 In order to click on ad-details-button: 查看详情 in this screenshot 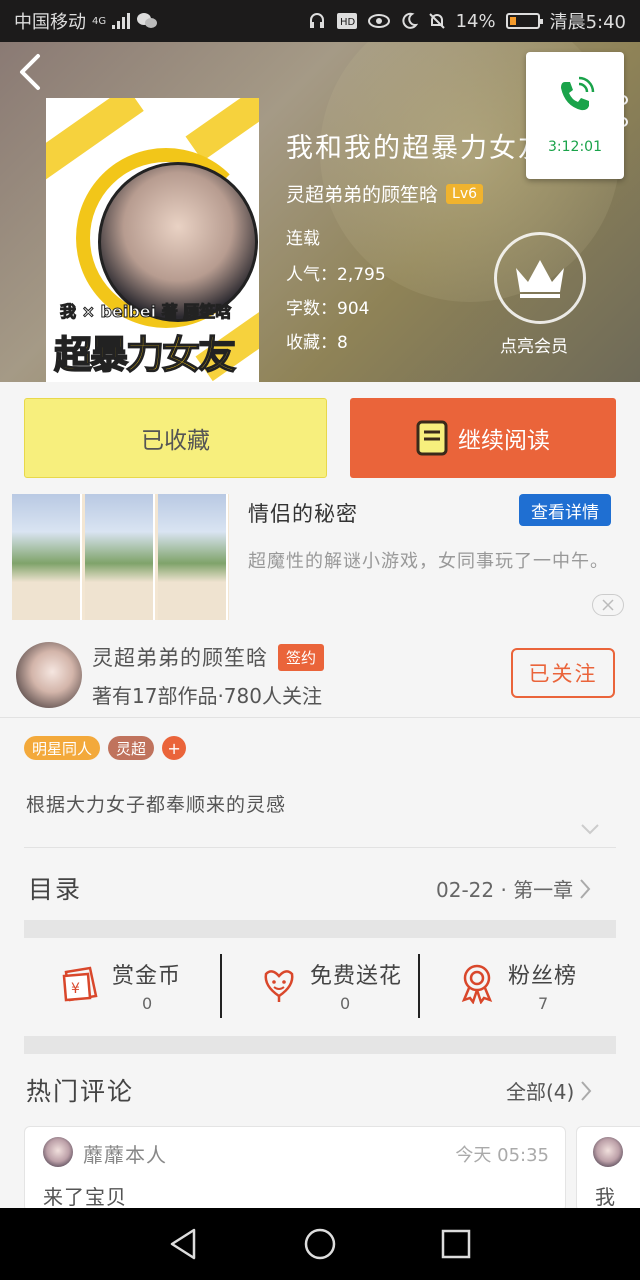, I will do `click(565, 510)`.